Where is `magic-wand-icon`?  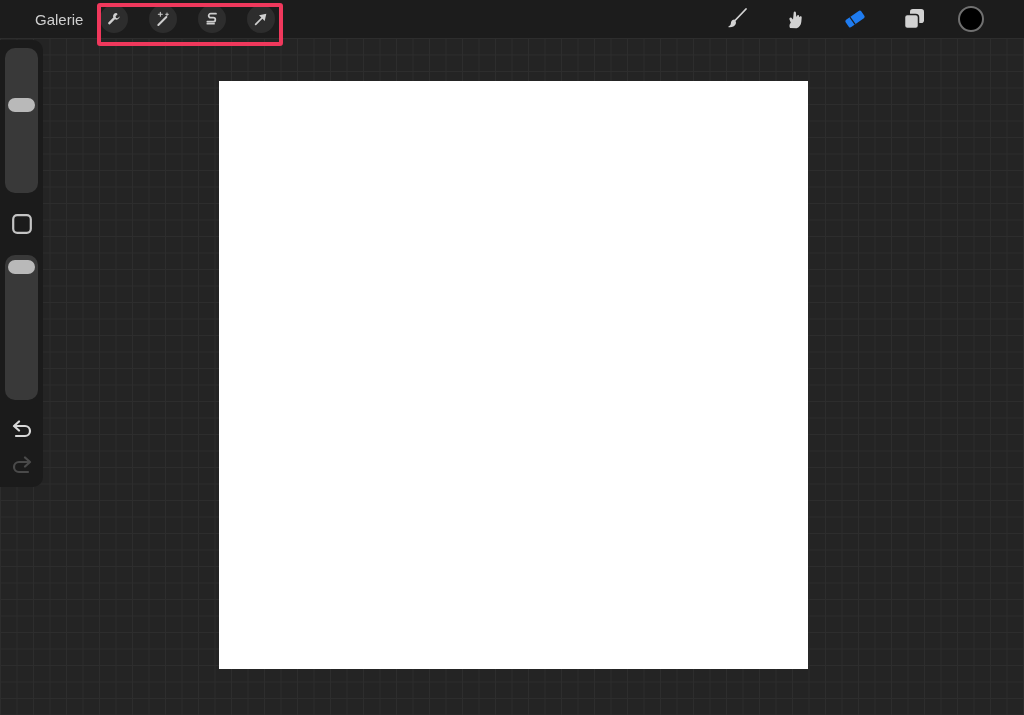
magic-wand-icon is located at coordinates (163, 19).